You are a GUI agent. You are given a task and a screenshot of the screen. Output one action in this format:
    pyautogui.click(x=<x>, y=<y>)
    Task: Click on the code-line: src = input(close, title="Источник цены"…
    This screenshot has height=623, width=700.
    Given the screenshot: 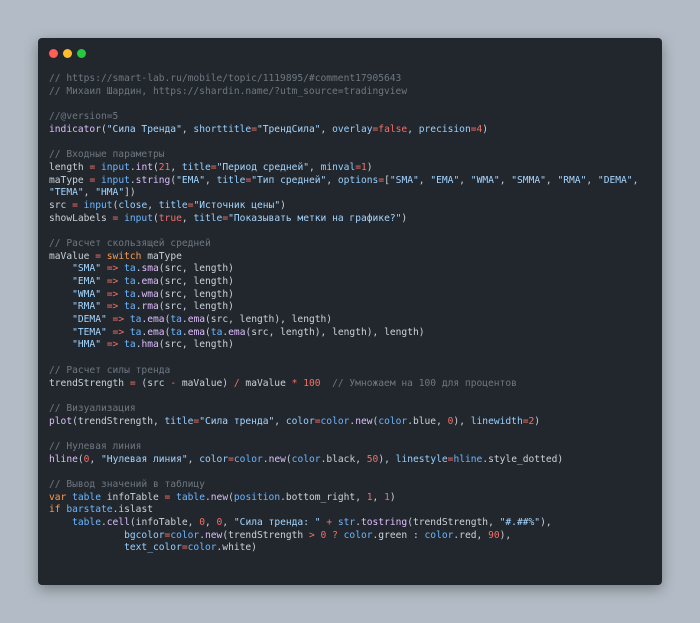 What is the action you would take?
    pyautogui.click(x=343, y=206)
    